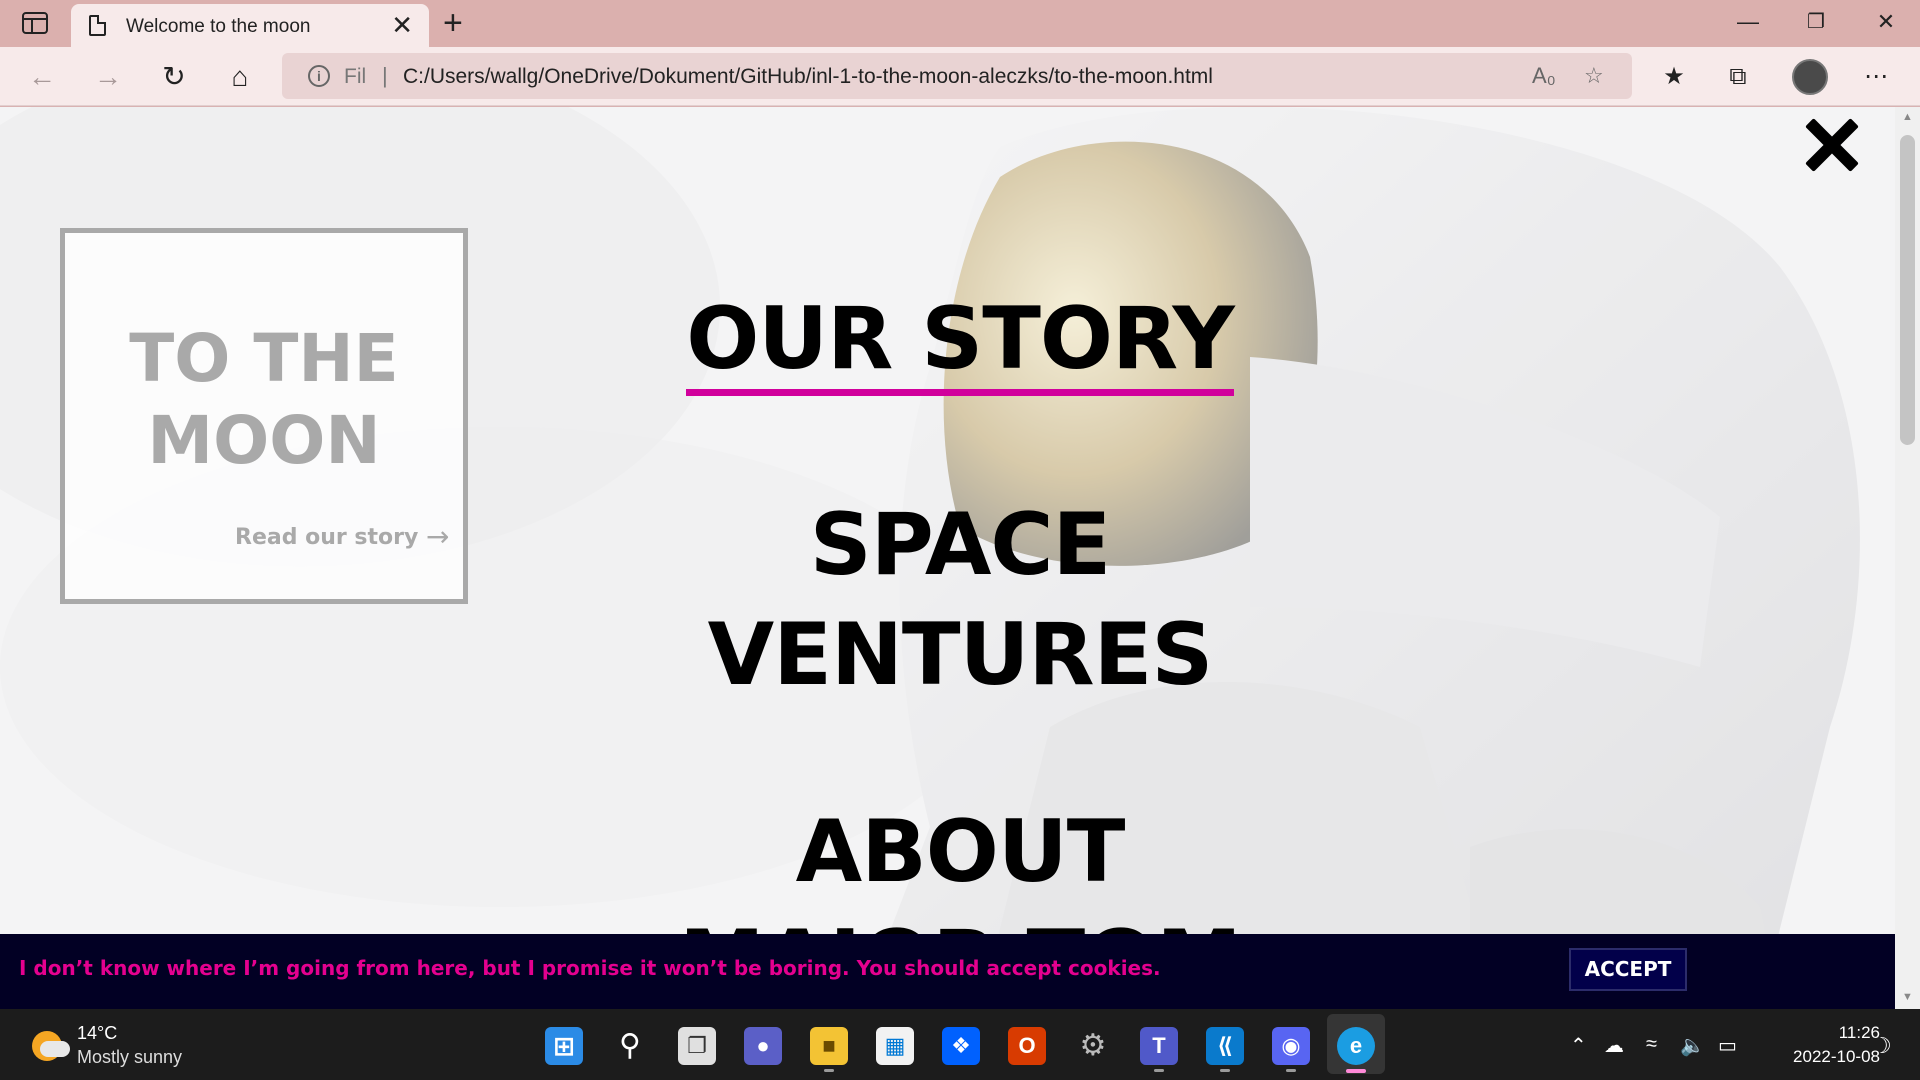  What do you see at coordinates (1356, 1071) in the screenshot?
I see `edge-active-indicator` at bounding box center [1356, 1071].